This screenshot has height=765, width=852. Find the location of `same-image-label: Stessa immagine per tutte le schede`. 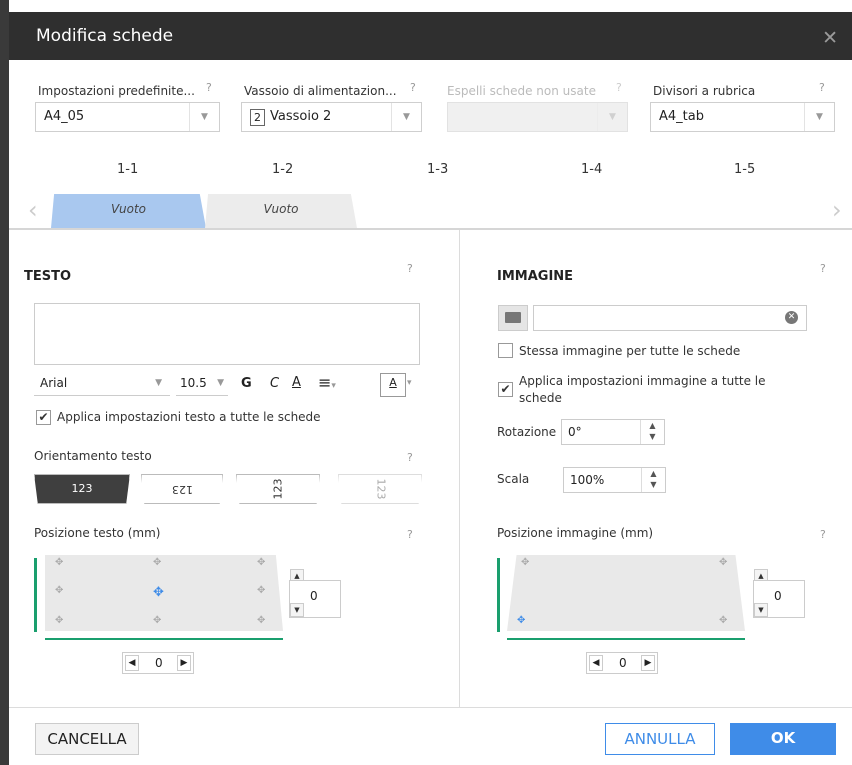

same-image-label: Stessa immagine per tutte le schede is located at coordinates (630, 351).